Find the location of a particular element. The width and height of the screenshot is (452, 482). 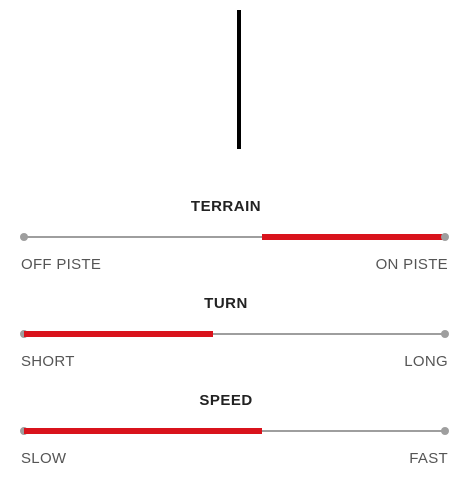

speed-right-label: FAST is located at coordinates (428, 458).